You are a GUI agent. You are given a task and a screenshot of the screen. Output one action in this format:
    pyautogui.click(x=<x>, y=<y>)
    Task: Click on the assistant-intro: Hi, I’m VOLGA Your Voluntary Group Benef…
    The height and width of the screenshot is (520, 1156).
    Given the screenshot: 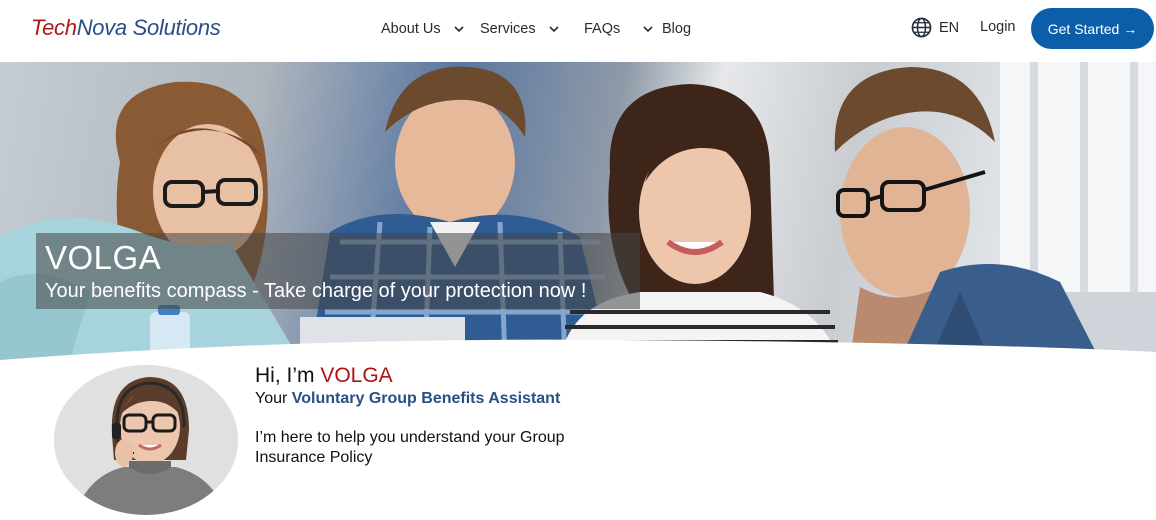 What is the action you would take?
    pyautogui.click(x=465, y=416)
    